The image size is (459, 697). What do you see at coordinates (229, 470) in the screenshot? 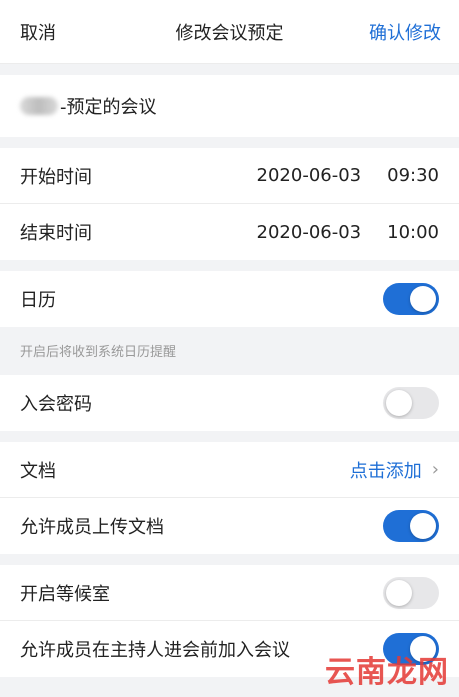
I see `documents-row: 文档 点击添加 ›` at bounding box center [229, 470].